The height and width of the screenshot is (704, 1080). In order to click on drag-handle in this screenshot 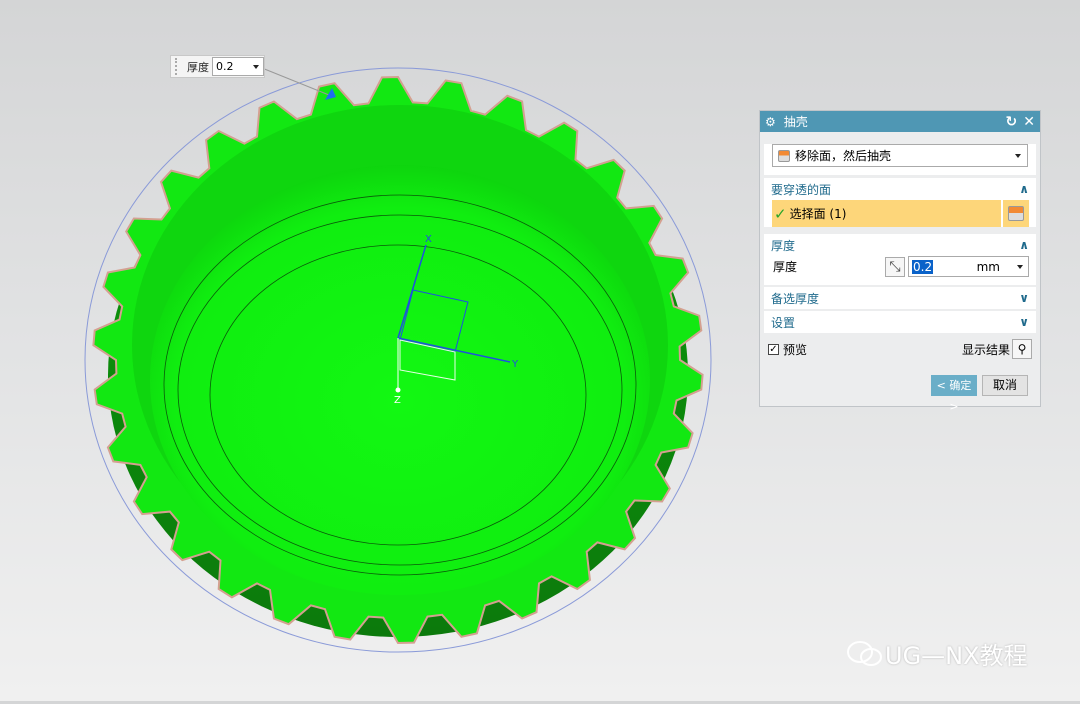, I will do `click(177, 66)`.